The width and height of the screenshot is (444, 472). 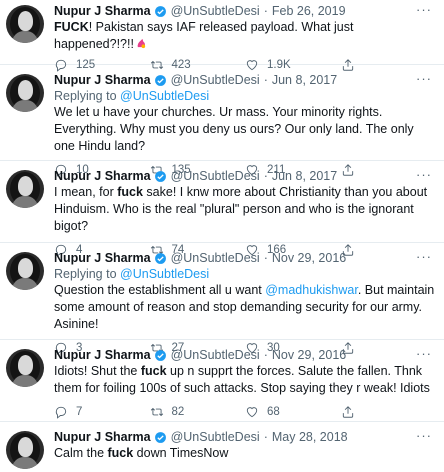 What do you see at coordinates (389, 412) in the screenshot?
I see `share-button` at bounding box center [389, 412].